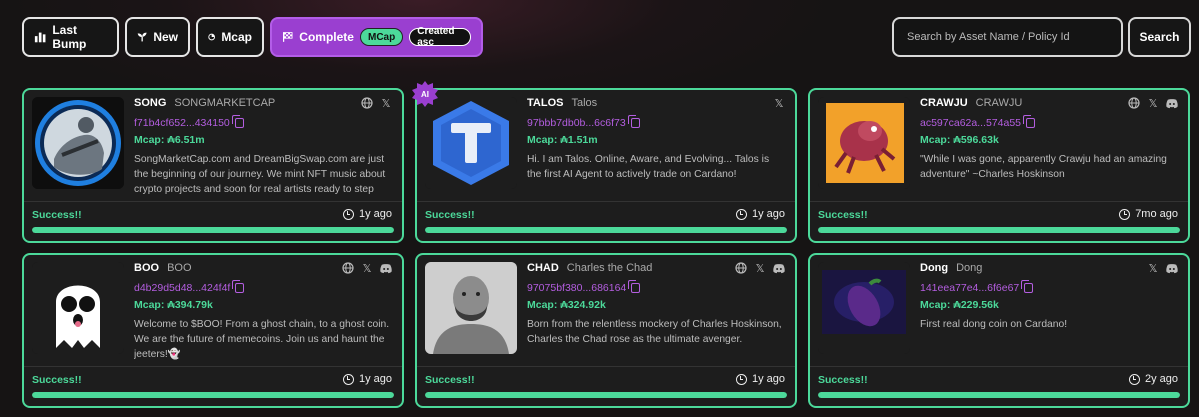 The width and height of the screenshot is (1199, 417). I want to click on policy-id: 141eea77e4...6f6e67, so click(1049, 288).